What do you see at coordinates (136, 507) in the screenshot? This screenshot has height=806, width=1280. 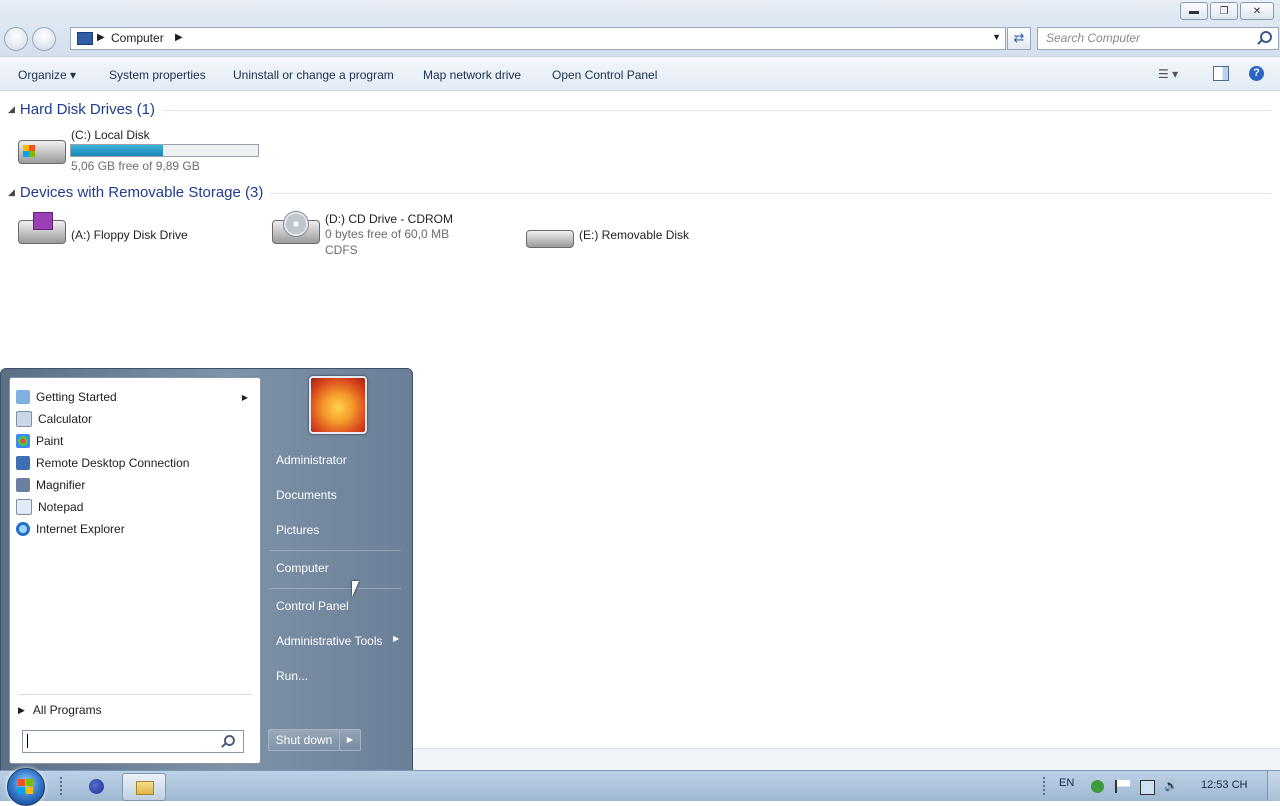 I see `program-notepad: Notepad` at bounding box center [136, 507].